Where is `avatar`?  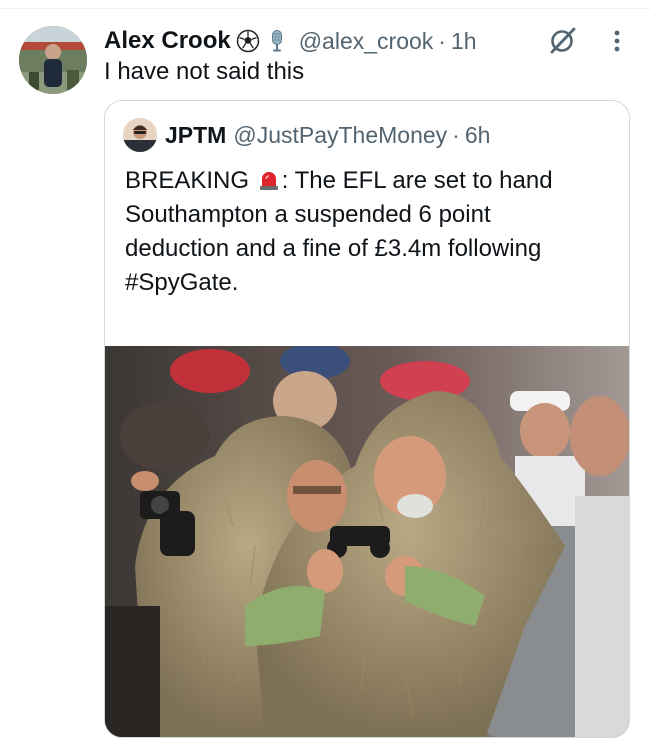
avatar is located at coordinates (53, 60).